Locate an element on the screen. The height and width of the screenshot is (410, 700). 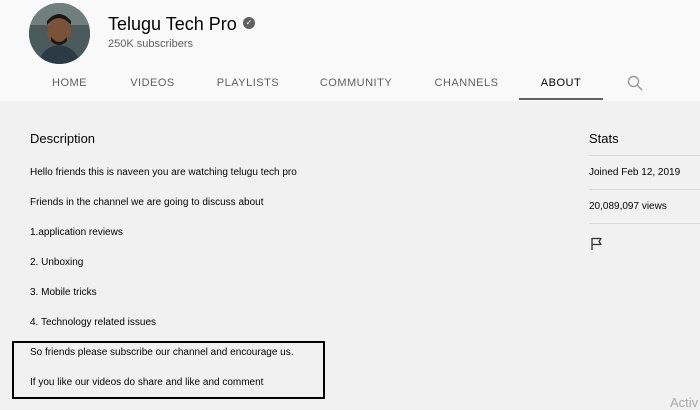
description-line: 2. Unboxing is located at coordinates (57, 262).